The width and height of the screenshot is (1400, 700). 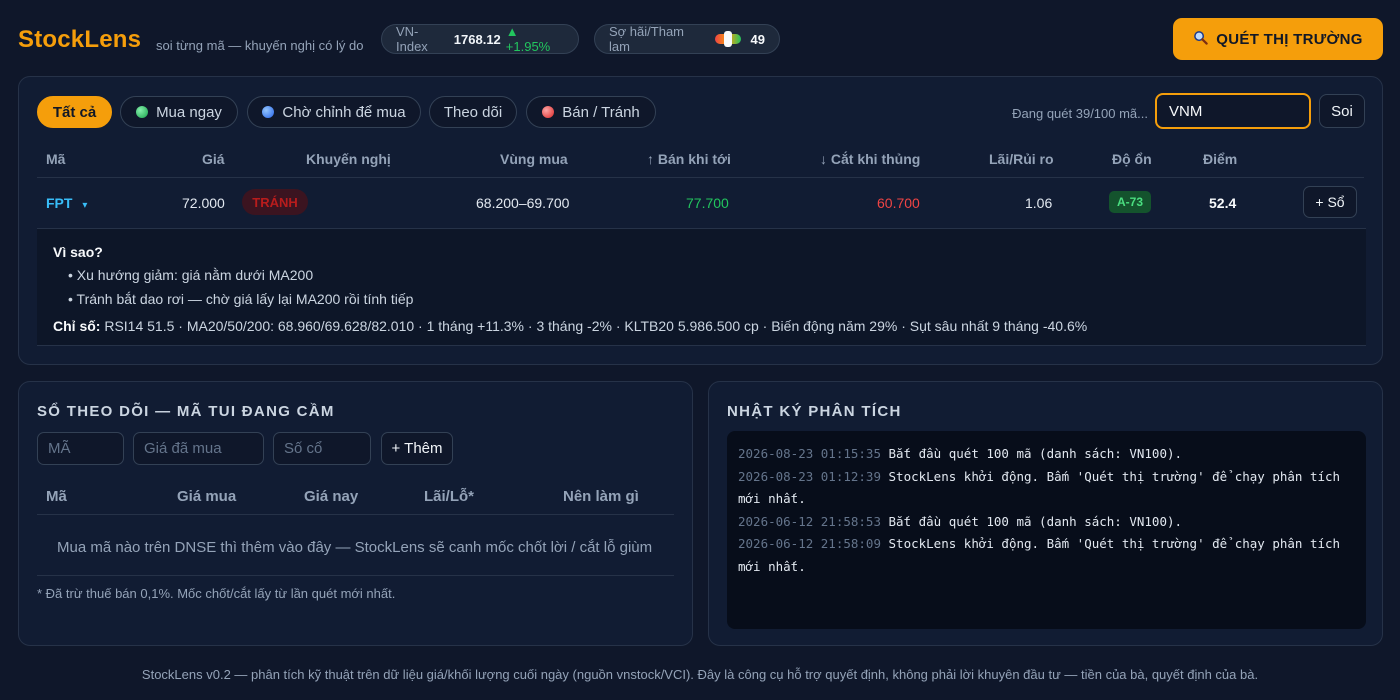 I want to click on filter-all: Tất cả, so click(x=74, y=112).